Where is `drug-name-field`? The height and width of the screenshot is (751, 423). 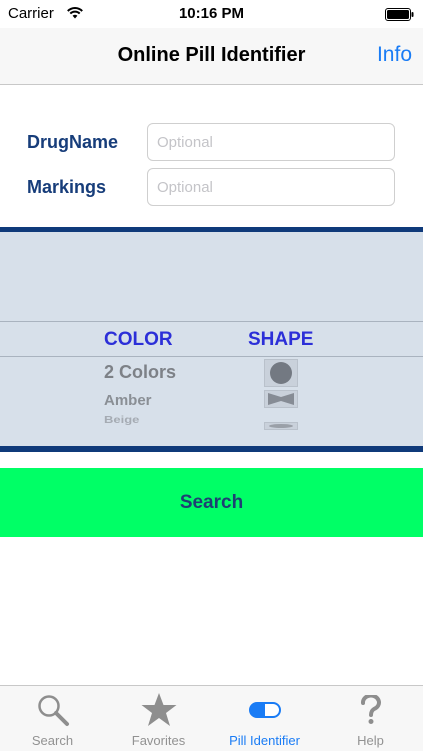
drug-name-field is located at coordinates (271, 142).